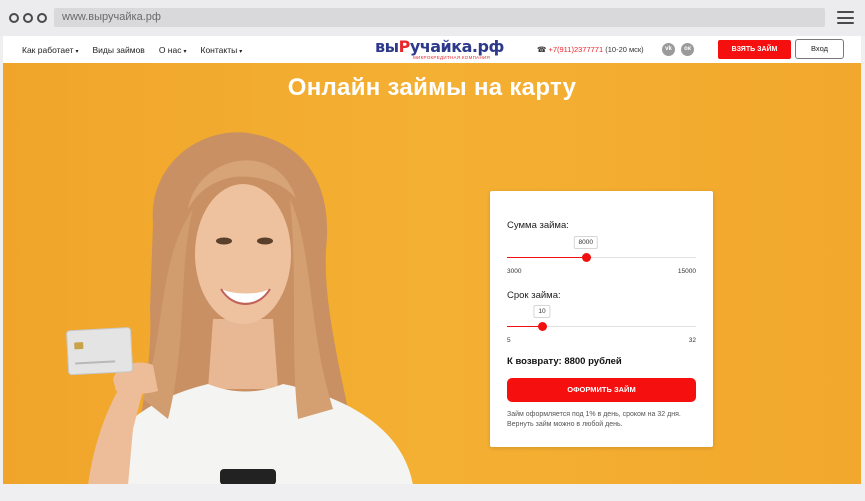 Image resolution: width=865 pixels, height=501 pixels. Describe the element at coordinates (514, 271) in the screenshot. I see `amount-min: 3000` at that location.